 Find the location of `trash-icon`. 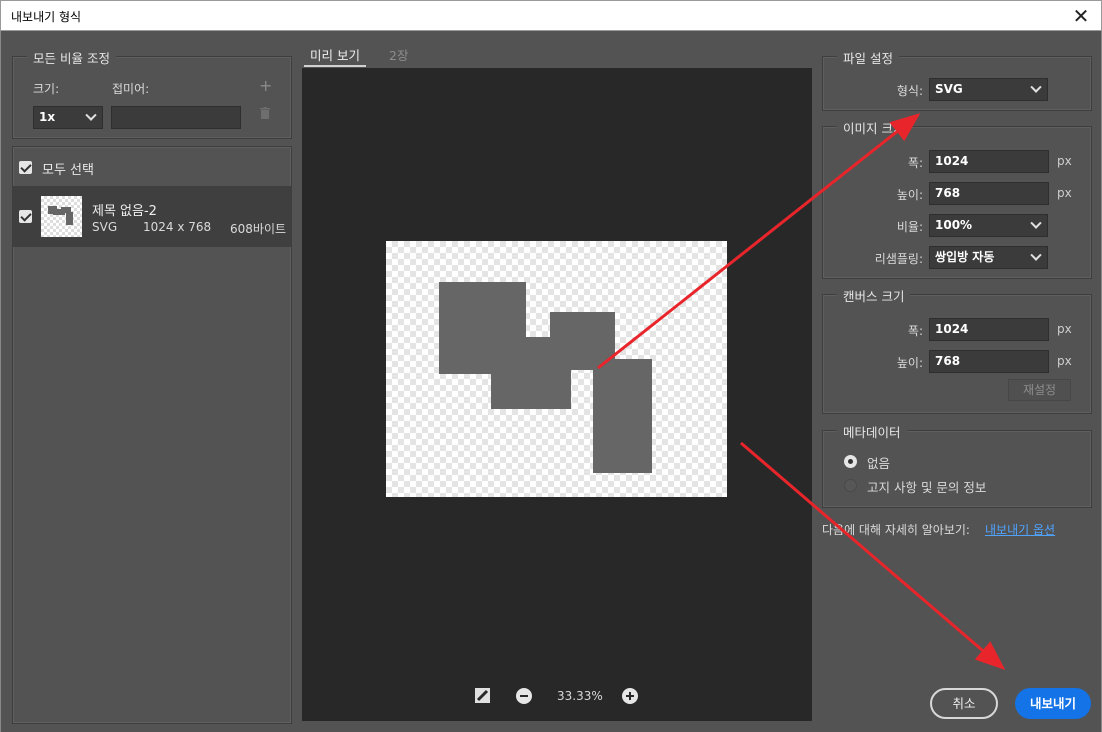

trash-icon is located at coordinates (265, 115).